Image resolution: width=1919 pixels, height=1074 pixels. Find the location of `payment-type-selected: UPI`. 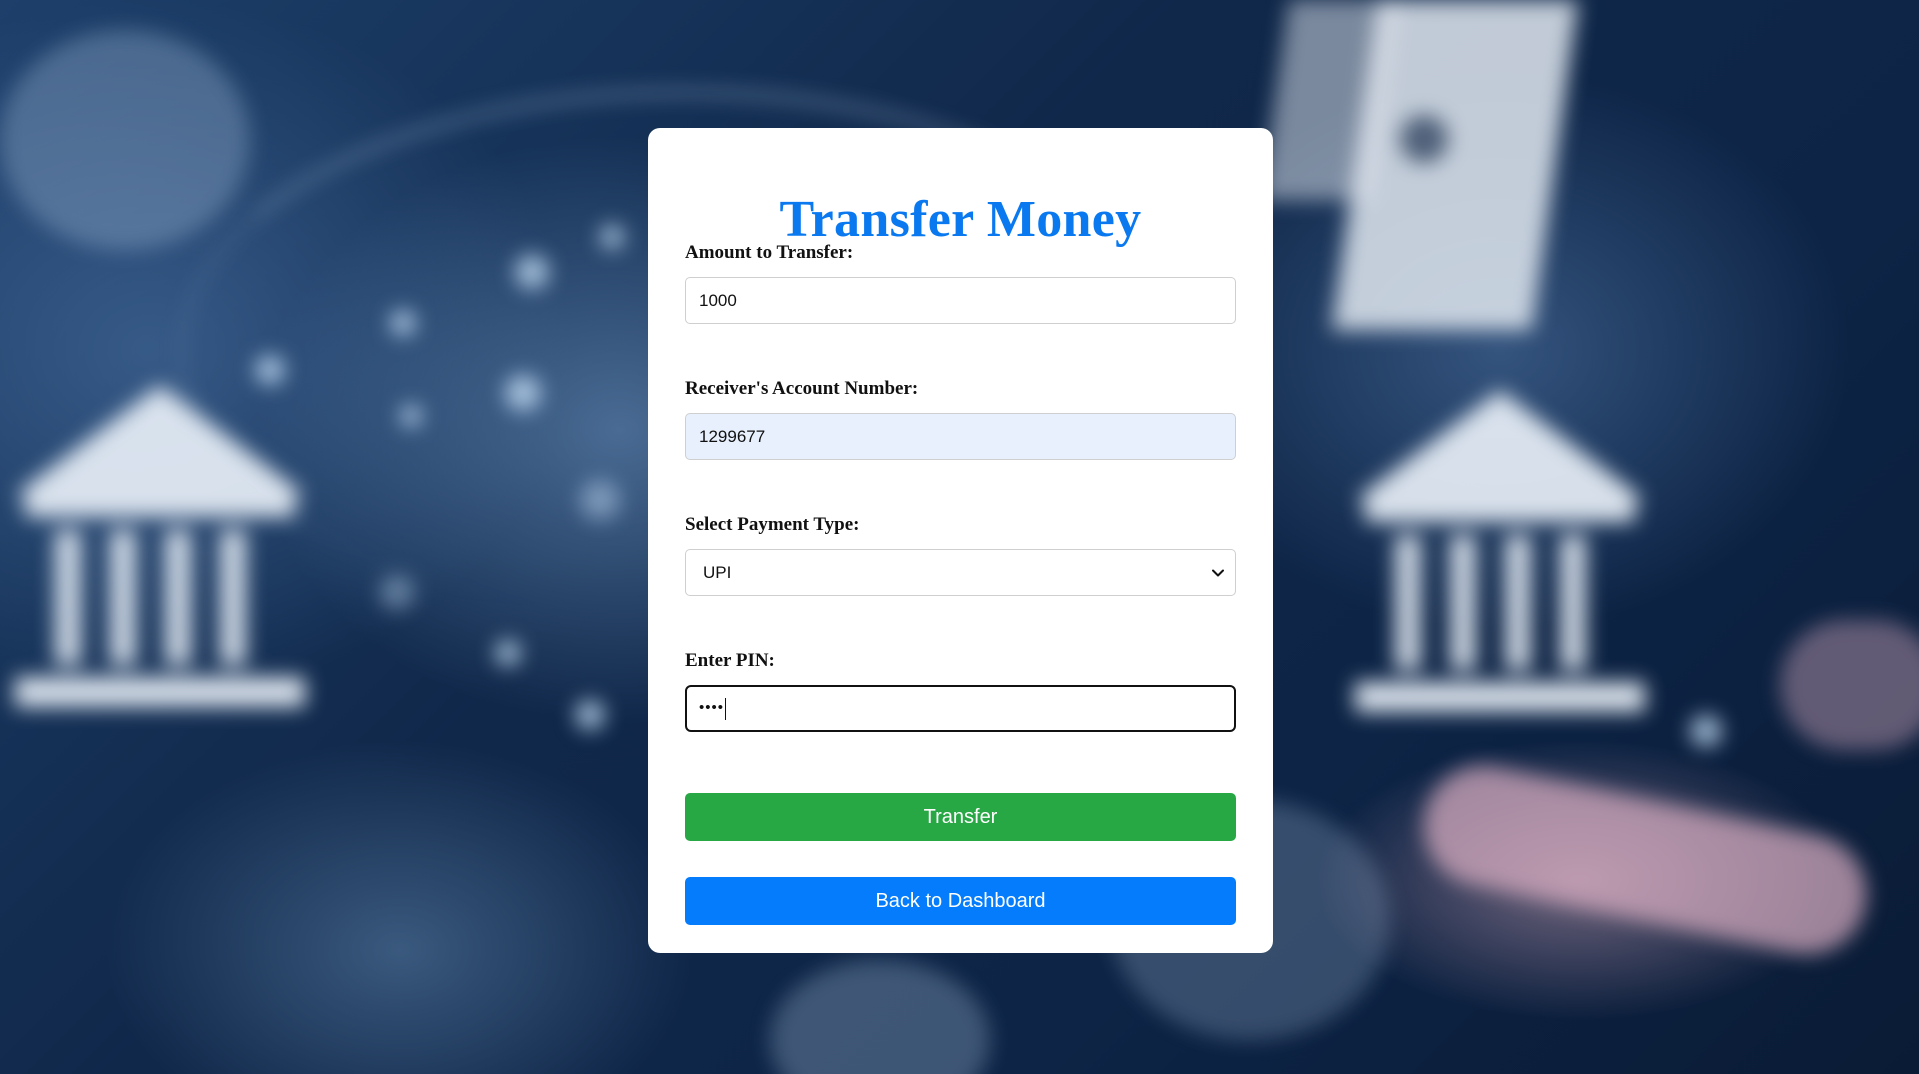

payment-type-selected: UPI is located at coordinates (717, 572).